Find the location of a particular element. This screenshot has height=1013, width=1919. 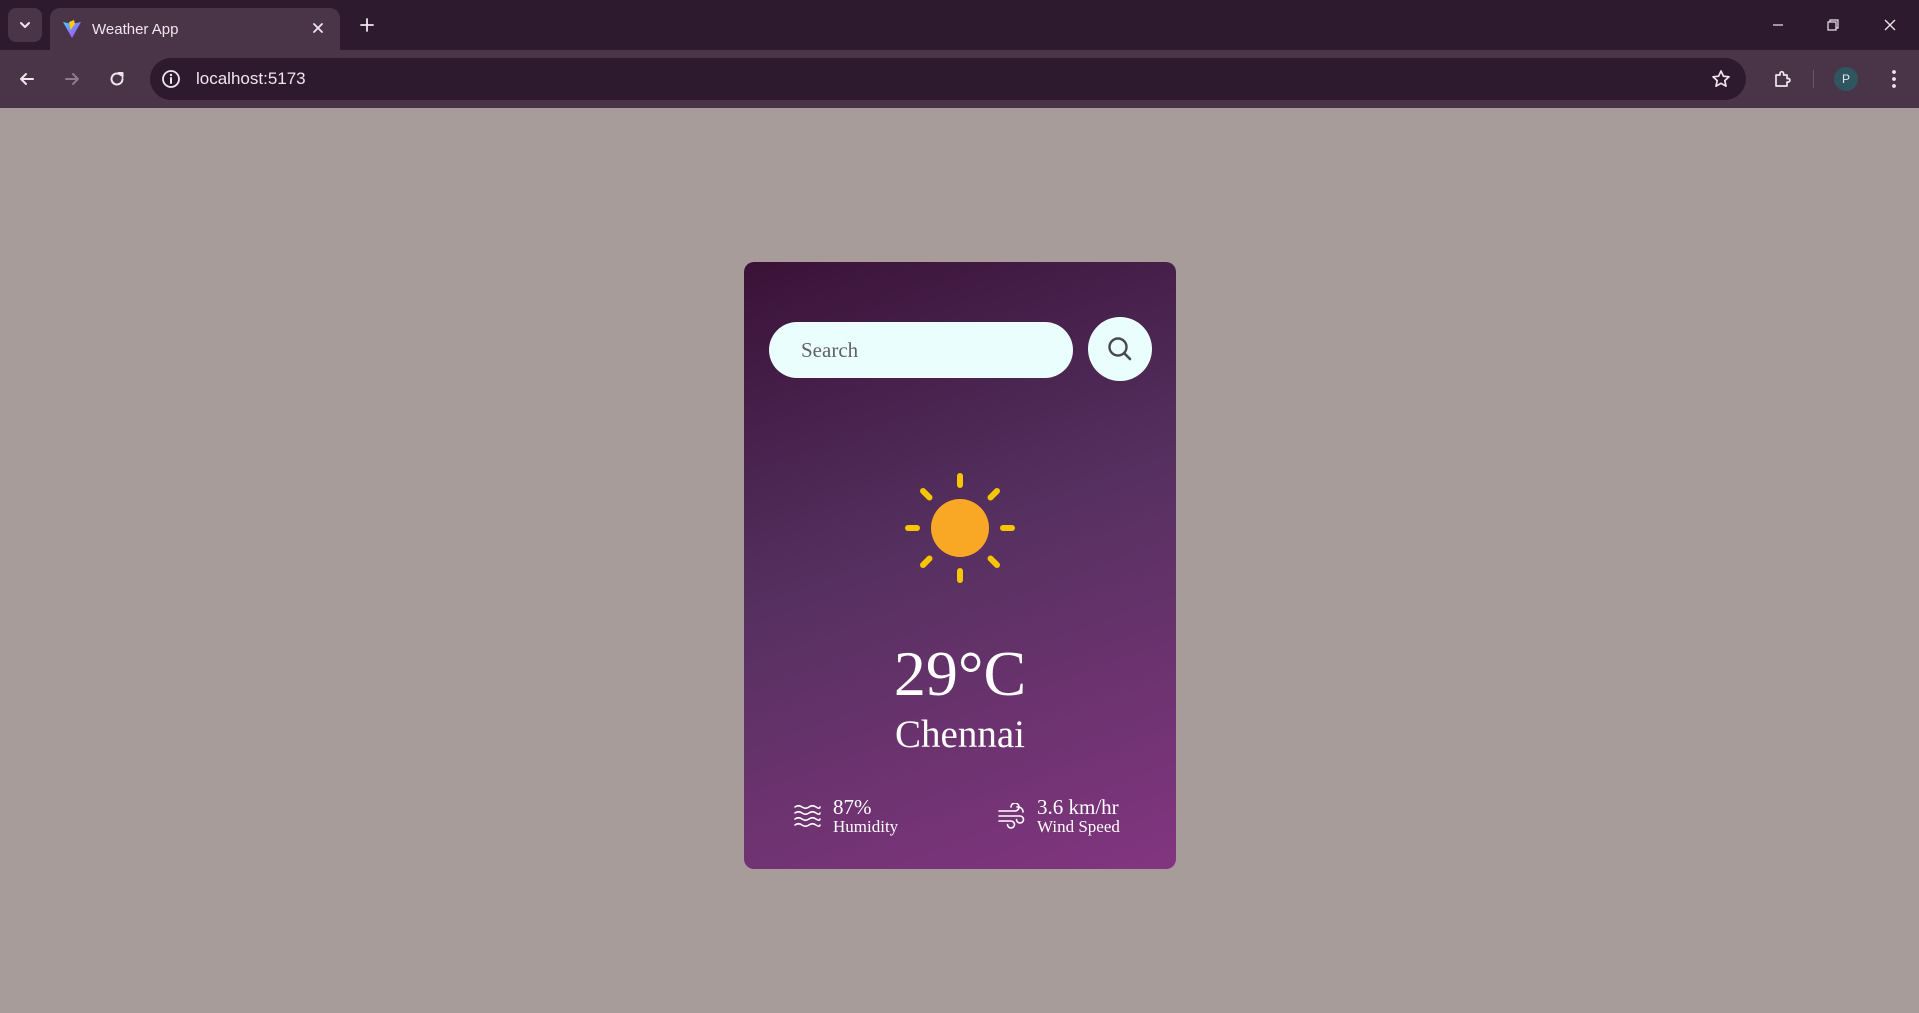

kebab-menu-icon is located at coordinates (1894, 79).